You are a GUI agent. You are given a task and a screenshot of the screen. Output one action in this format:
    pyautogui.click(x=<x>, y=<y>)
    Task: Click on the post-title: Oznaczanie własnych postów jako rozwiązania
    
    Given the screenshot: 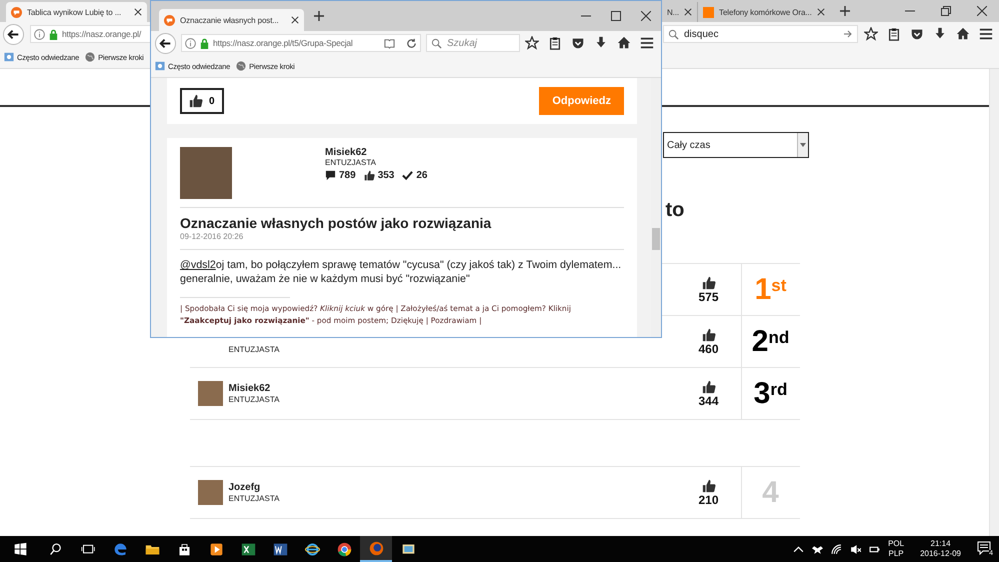 What is the action you would take?
    pyautogui.click(x=336, y=223)
    